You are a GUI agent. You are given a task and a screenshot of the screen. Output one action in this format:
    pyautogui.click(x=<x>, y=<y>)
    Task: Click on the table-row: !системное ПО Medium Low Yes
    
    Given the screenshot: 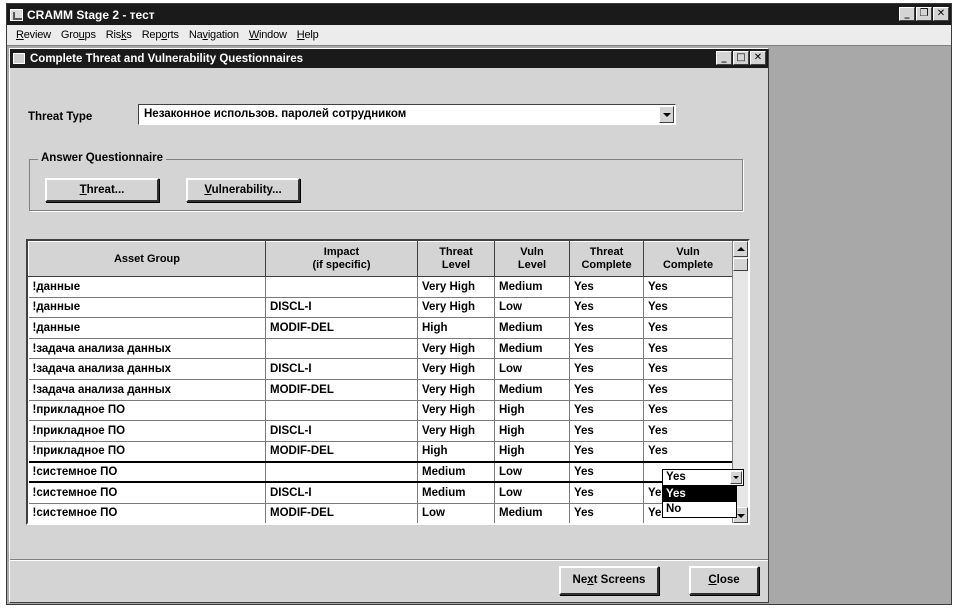 What is the action you would take?
    pyautogui.click(x=380, y=472)
    